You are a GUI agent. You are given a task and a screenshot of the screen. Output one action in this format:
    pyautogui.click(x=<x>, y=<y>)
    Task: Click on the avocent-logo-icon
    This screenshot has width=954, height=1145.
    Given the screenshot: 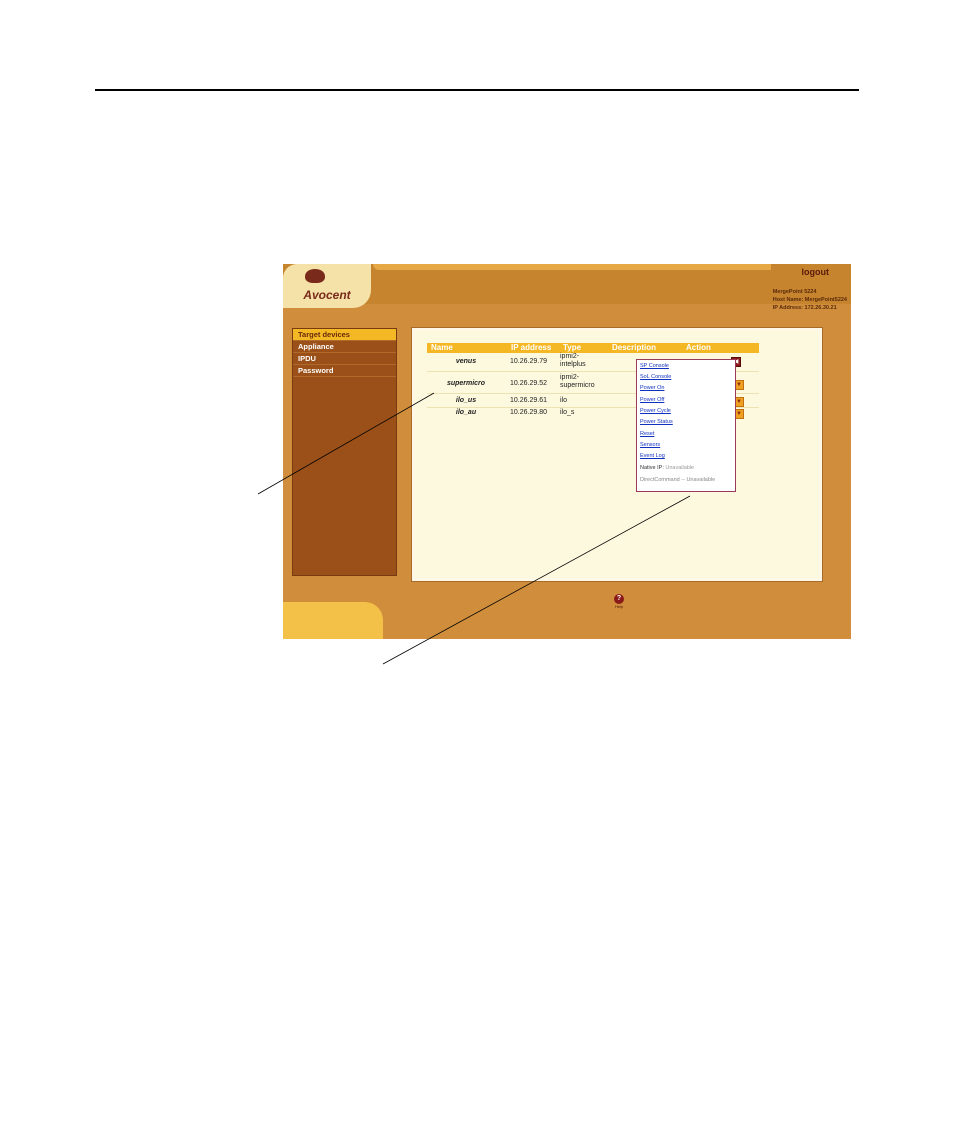 What is the action you would take?
    pyautogui.click(x=315, y=276)
    